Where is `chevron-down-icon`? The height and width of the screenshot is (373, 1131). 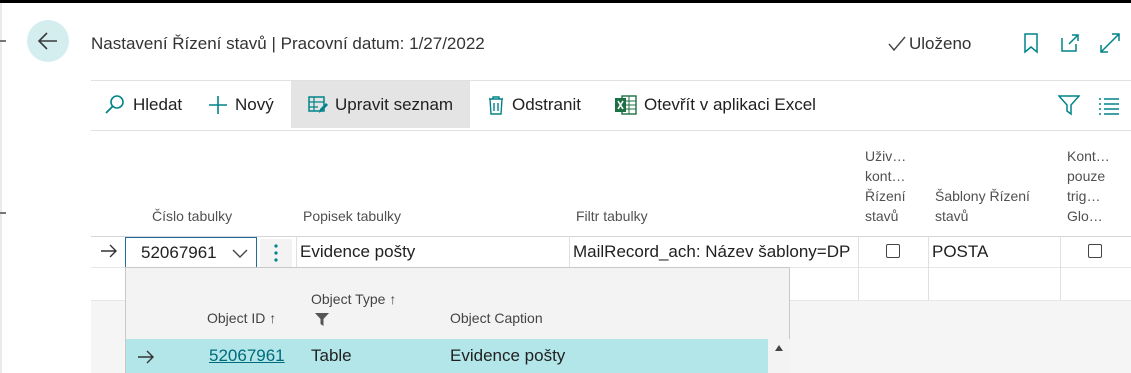 chevron-down-icon is located at coordinates (240, 253).